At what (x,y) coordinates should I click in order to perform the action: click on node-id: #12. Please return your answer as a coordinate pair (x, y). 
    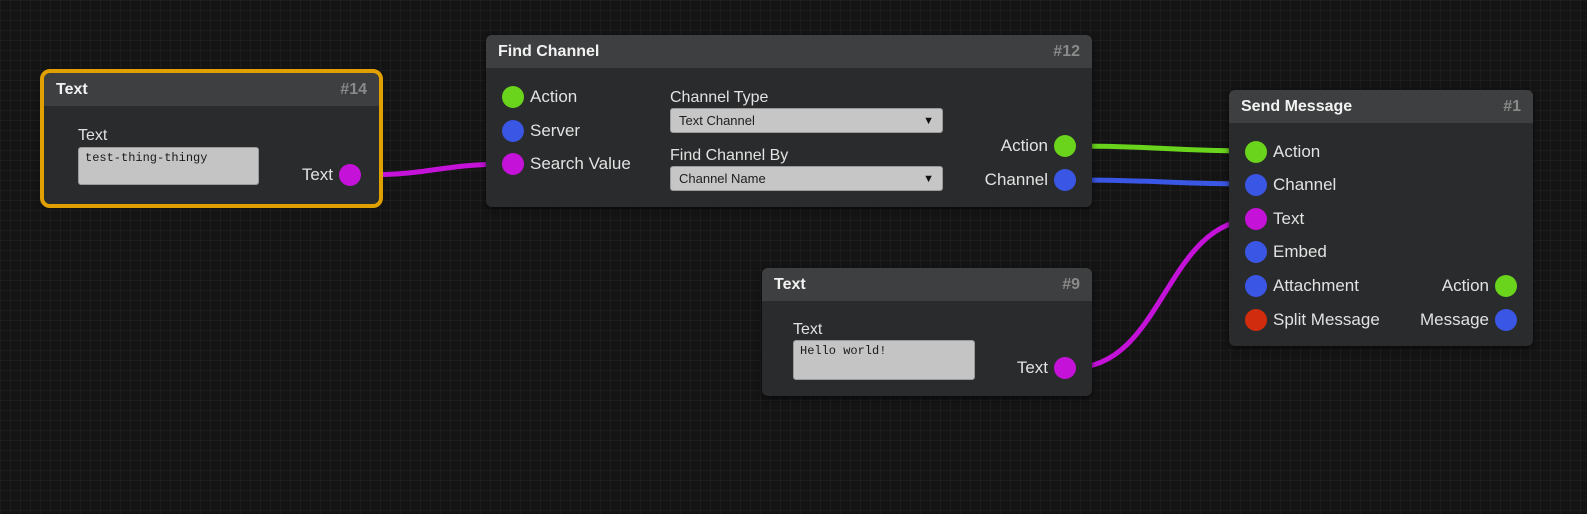
    Looking at the image, I should click on (1066, 51).